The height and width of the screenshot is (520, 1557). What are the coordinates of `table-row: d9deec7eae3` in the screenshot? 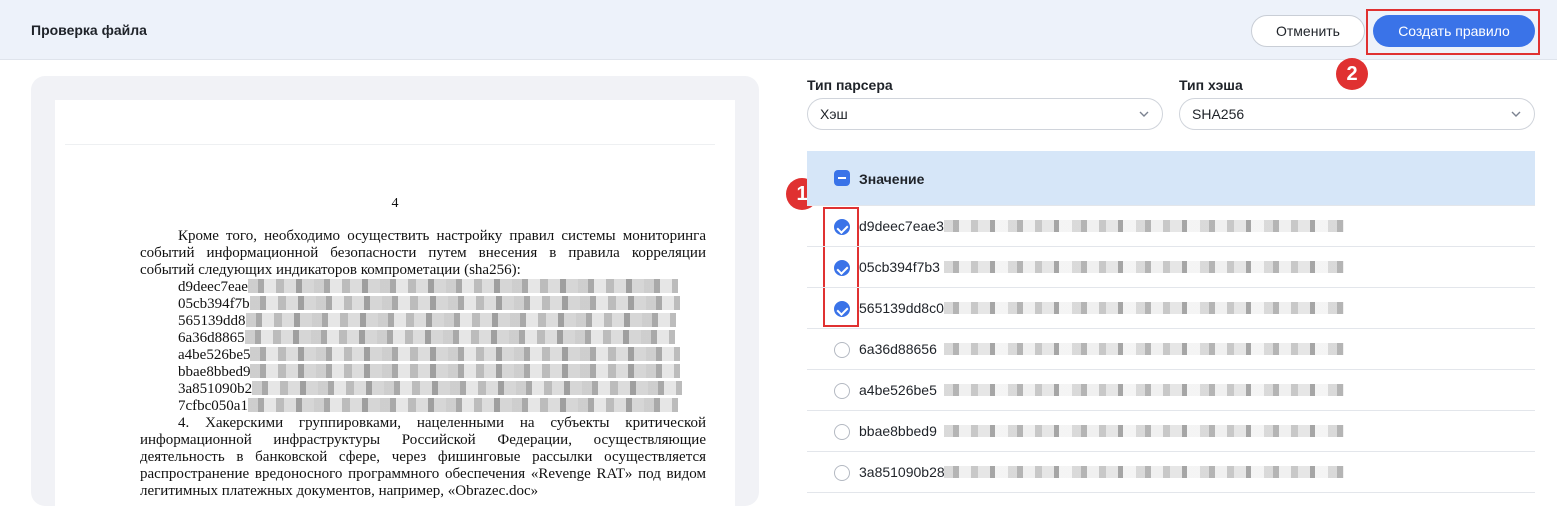 It's located at (1171, 226).